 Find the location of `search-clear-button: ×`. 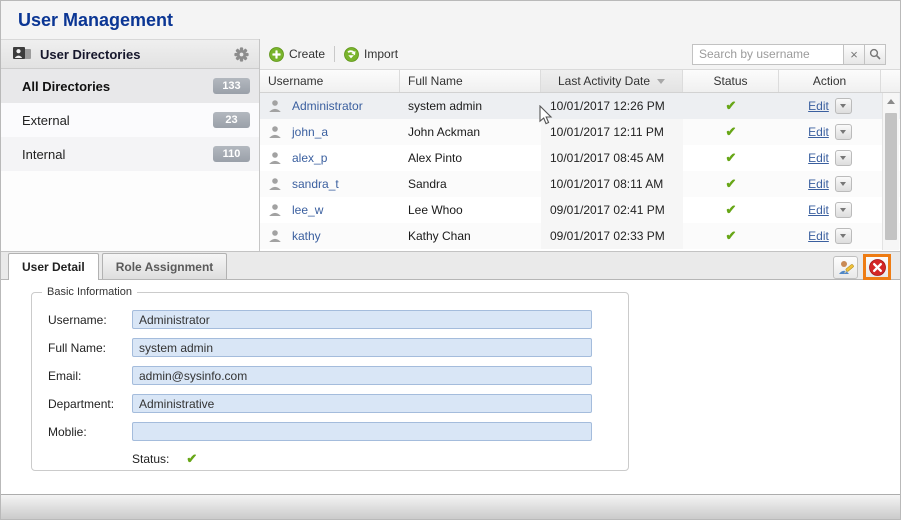

search-clear-button: × is located at coordinates (854, 54).